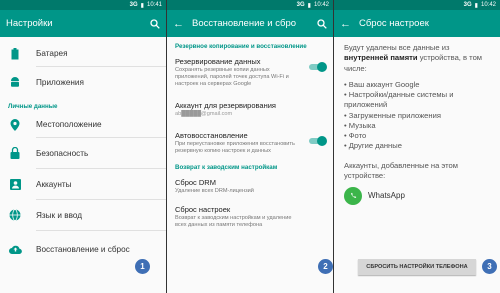 The image size is (500, 293). I want to click on item-title: Аккаунт для резервирования, so click(225, 105).